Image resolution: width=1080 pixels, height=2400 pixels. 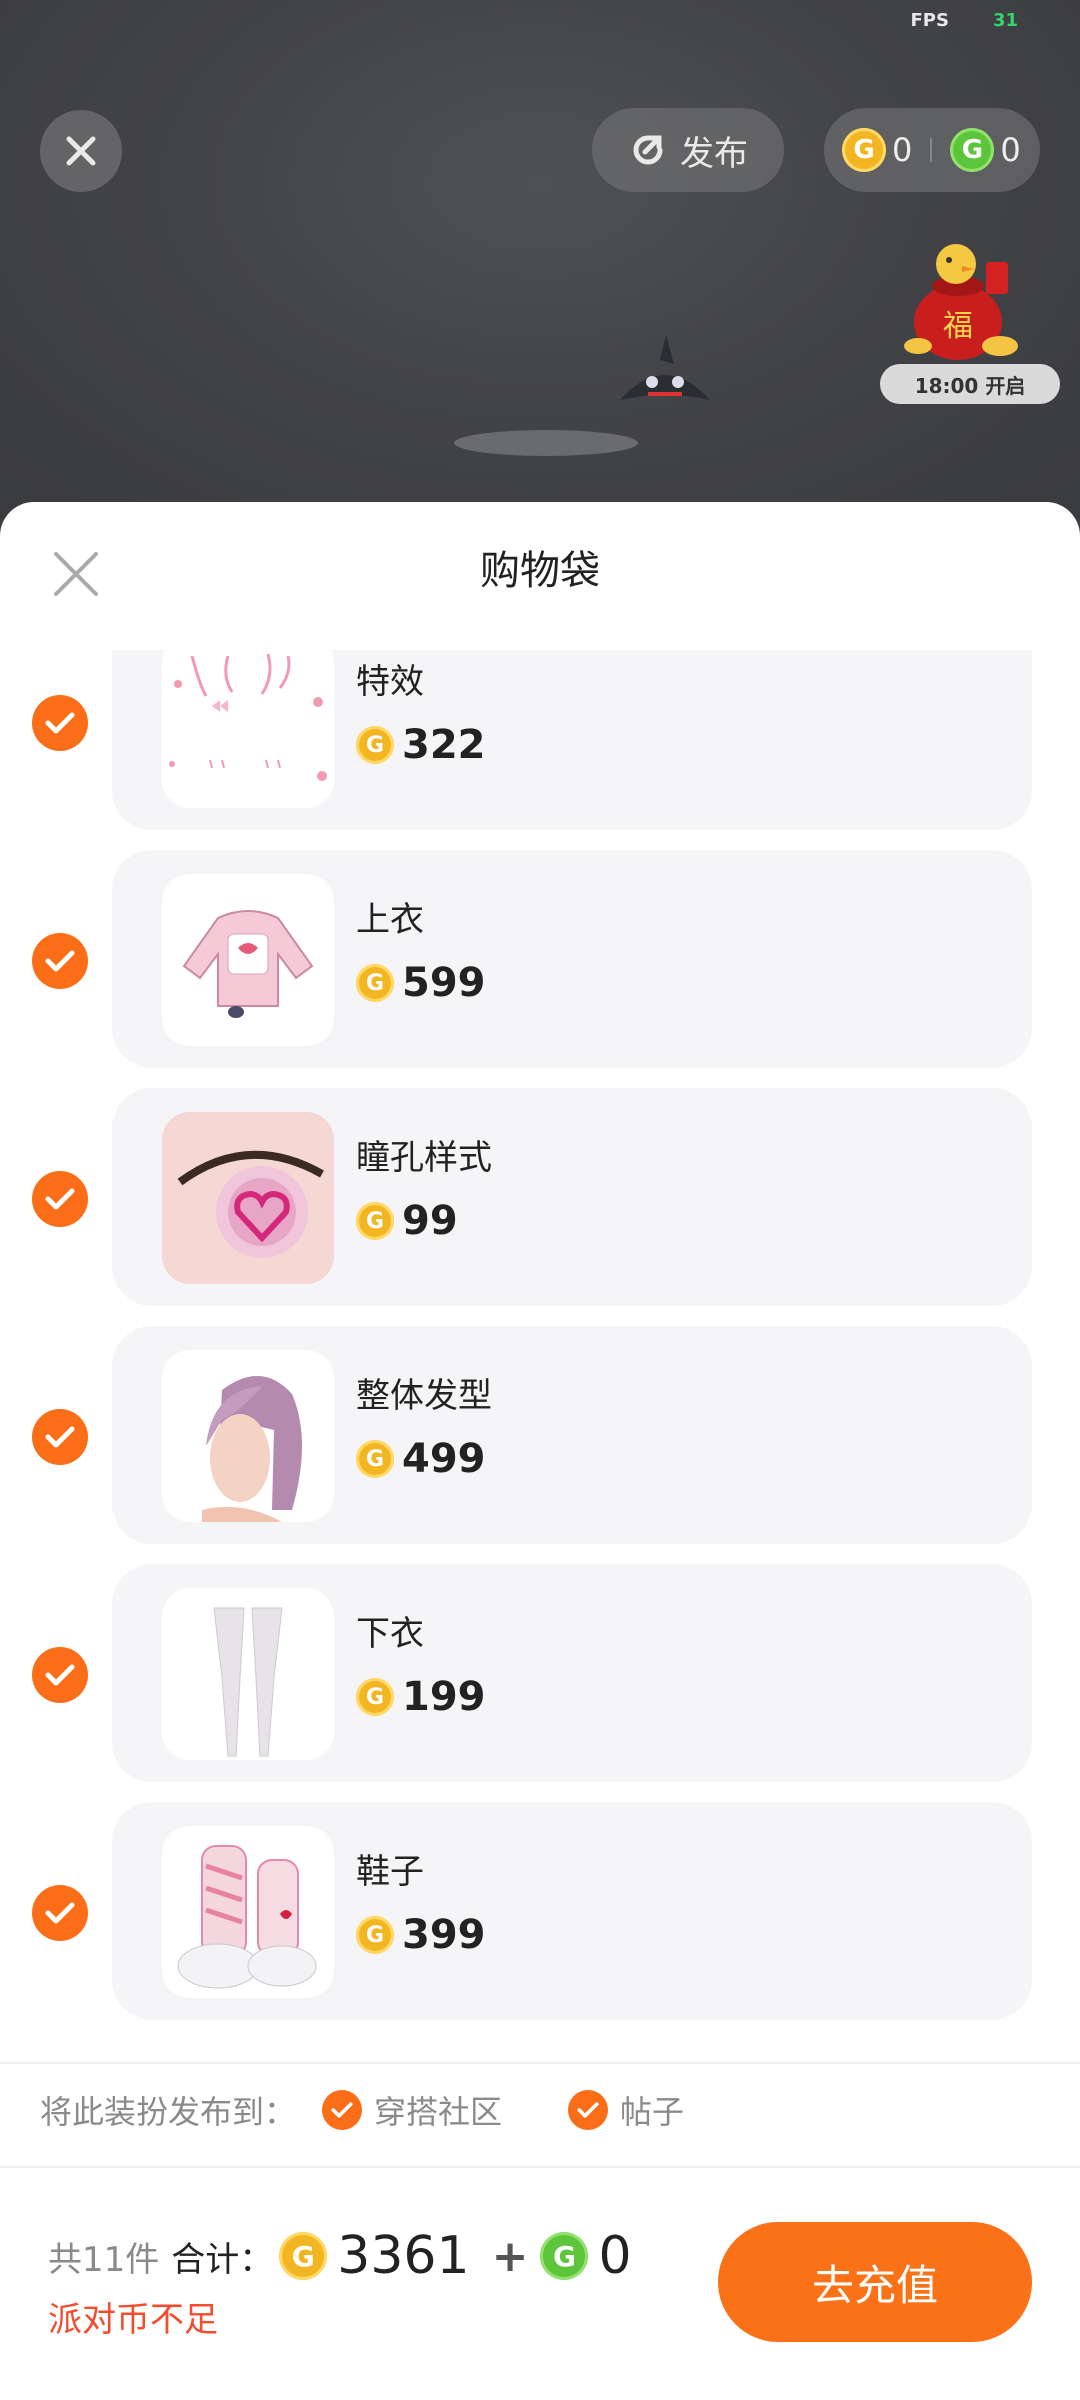 What do you see at coordinates (665, 367) in the screenshot?
I see `shark-character-icon` at bounding box center [665, 367].